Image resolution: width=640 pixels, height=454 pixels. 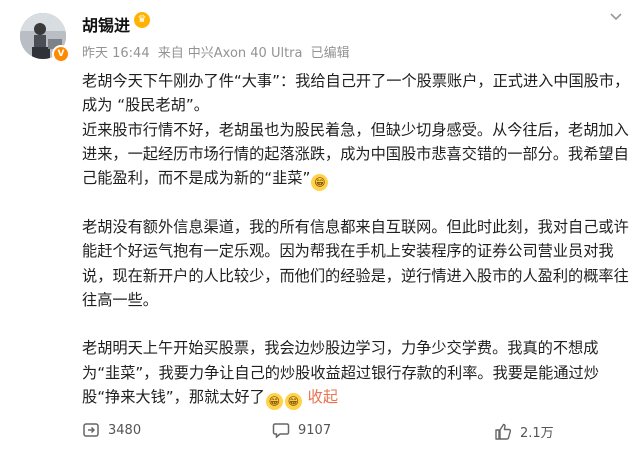 I want to click on source-prefix: 来自, so click(x=170, y=53).